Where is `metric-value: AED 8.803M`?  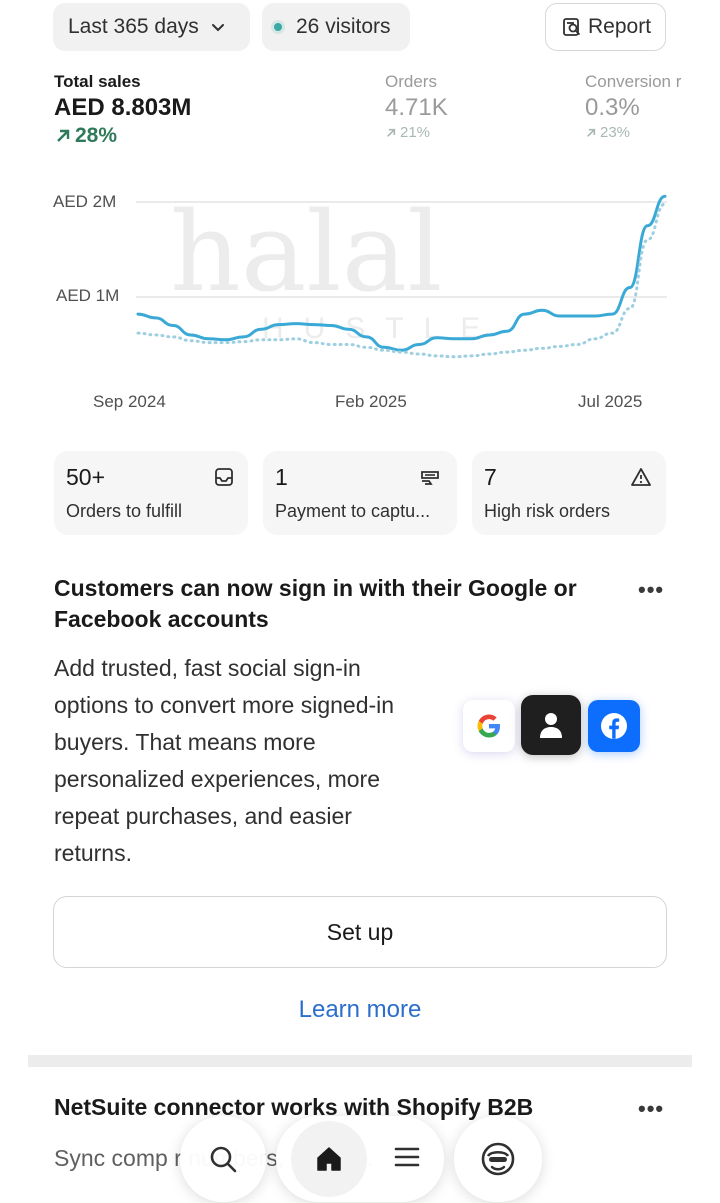 metric-value: AED 8.803M is located at coordinates (123, 107).